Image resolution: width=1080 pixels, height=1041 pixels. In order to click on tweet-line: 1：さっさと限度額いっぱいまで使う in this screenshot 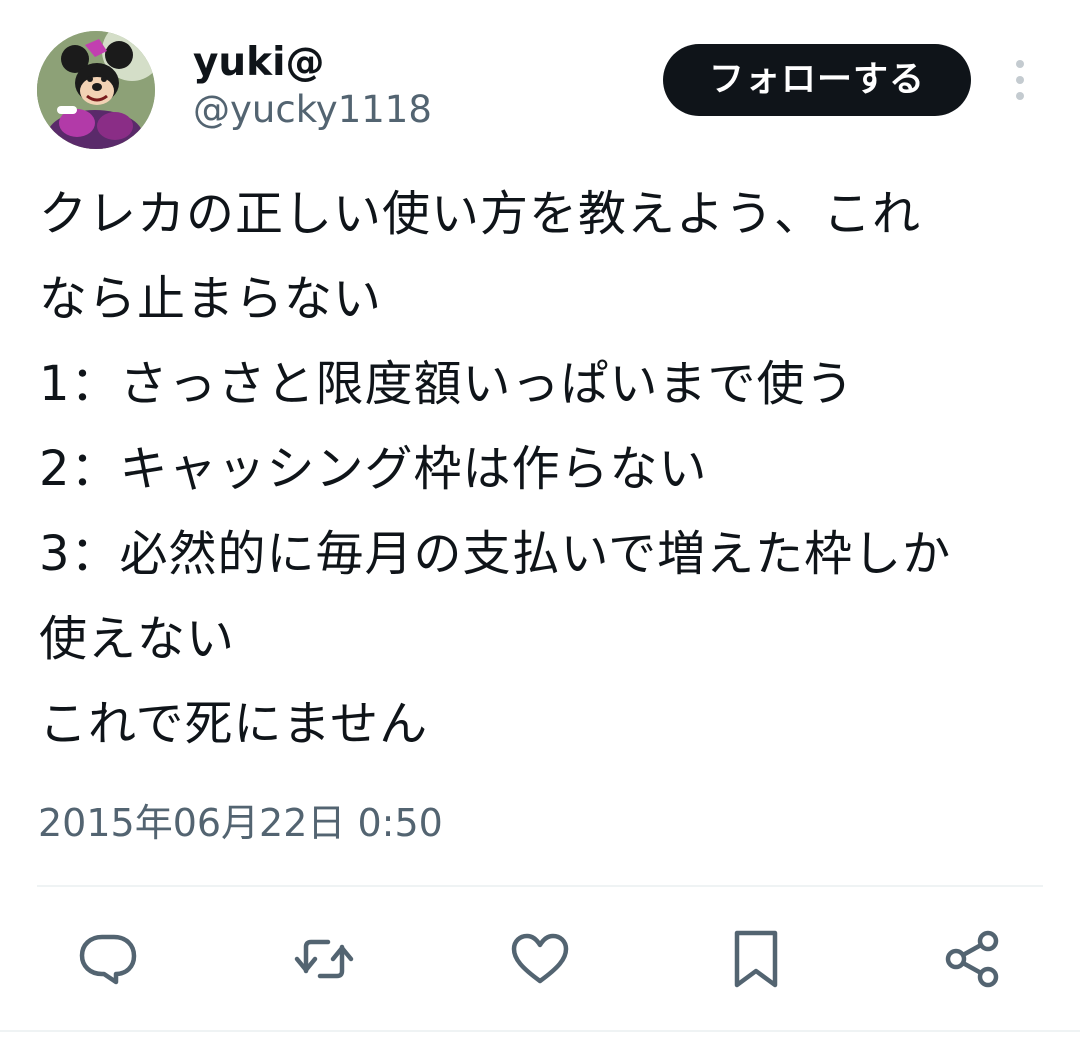, I will do `click(447, 384)`.